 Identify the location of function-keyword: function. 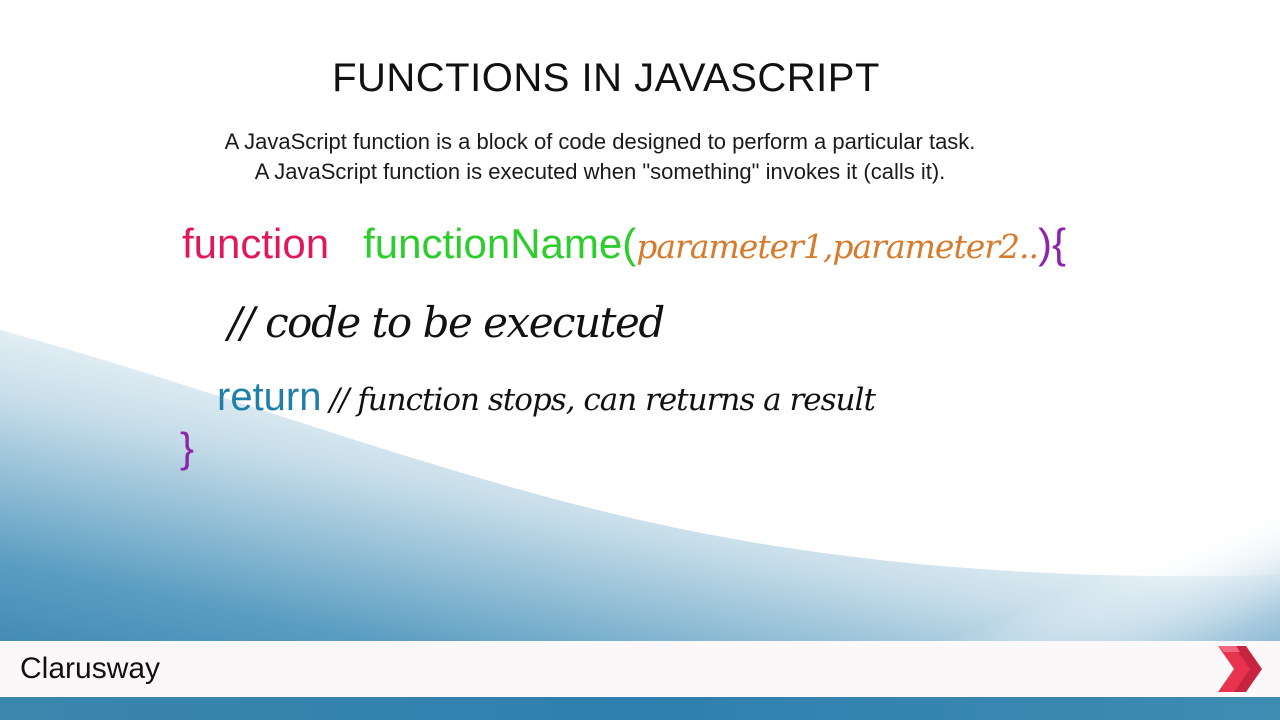
(256, 243).